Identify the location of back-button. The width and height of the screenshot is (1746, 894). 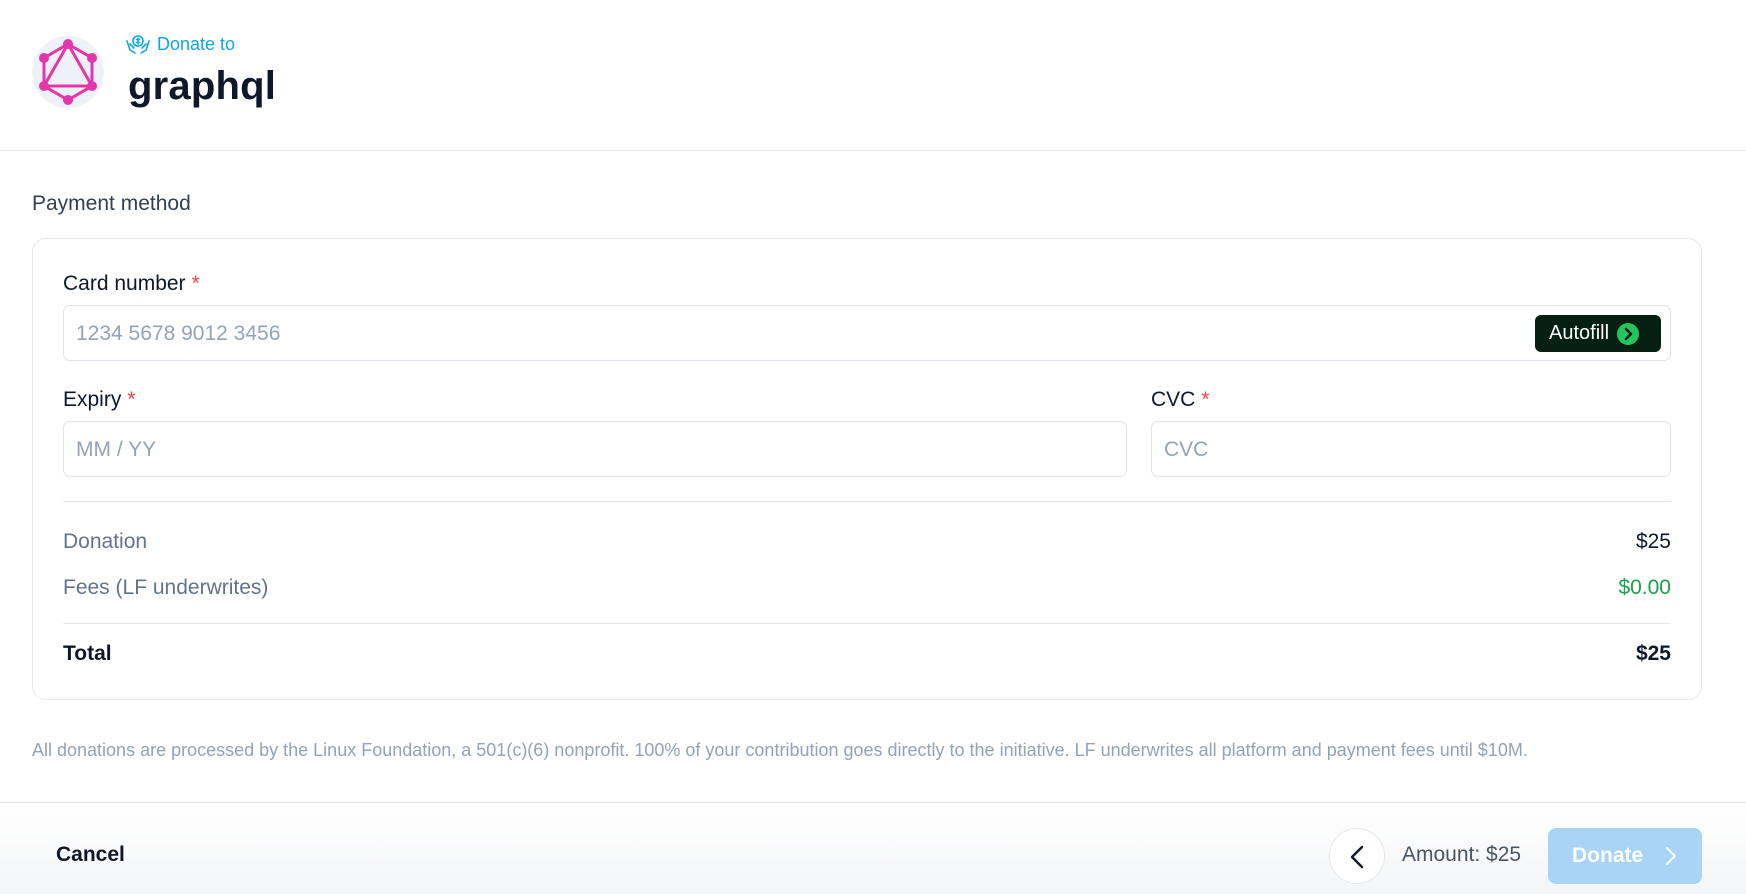
(1357, 856).